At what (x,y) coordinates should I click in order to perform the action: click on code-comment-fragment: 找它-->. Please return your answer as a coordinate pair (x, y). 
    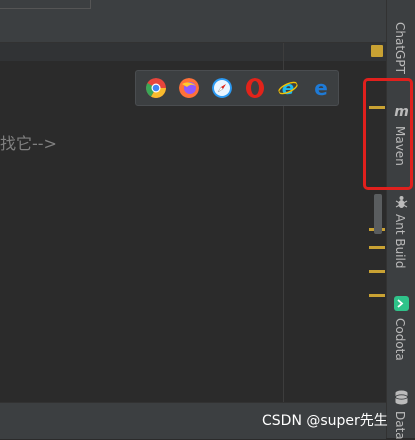
    Looking at the image, I should click on (28, 143).